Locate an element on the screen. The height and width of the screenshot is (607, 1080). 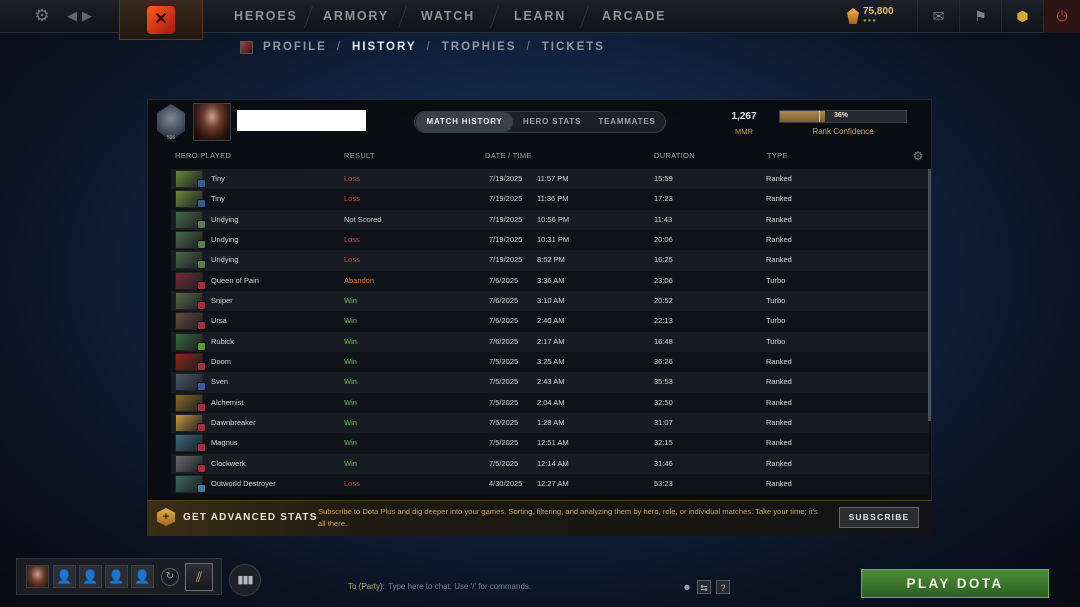
forward-arrow-icon: ▶ is located at coordinates (87, 16).